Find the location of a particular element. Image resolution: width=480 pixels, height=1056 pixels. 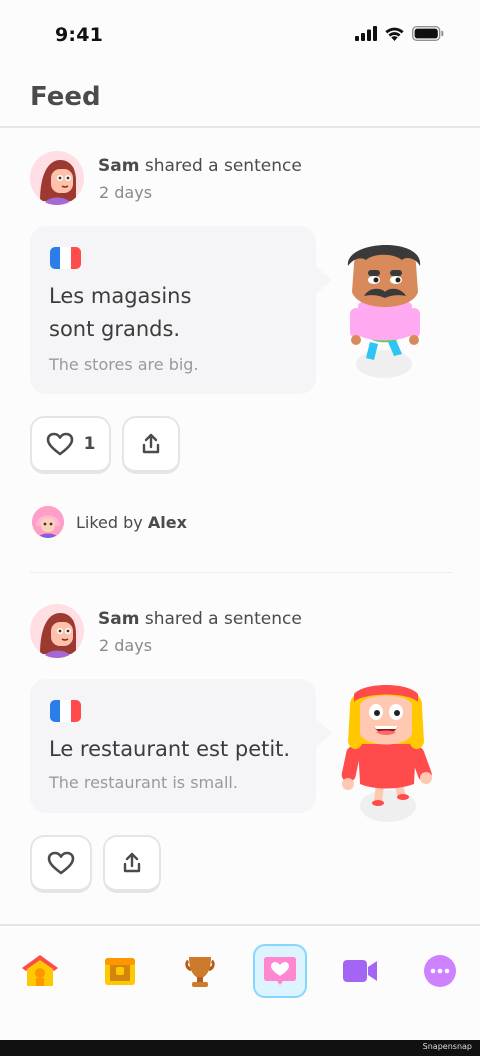

status-icons is located at coordinates (399, 33).